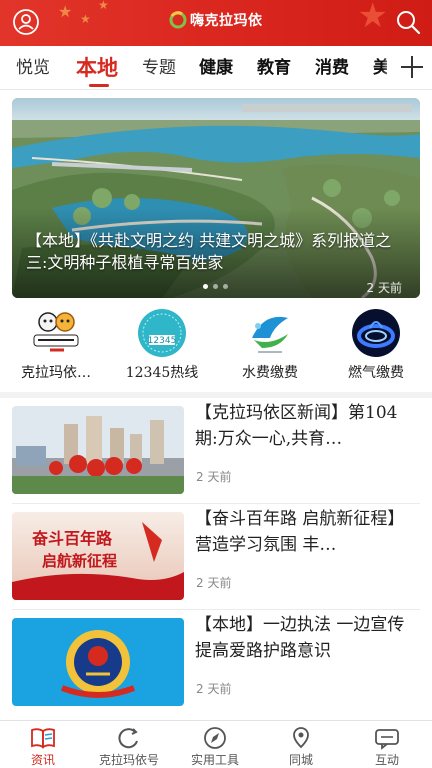  Describe the element at coordinates (376, 333) in the screenshot. I see `gas-flame-icon` at that location.